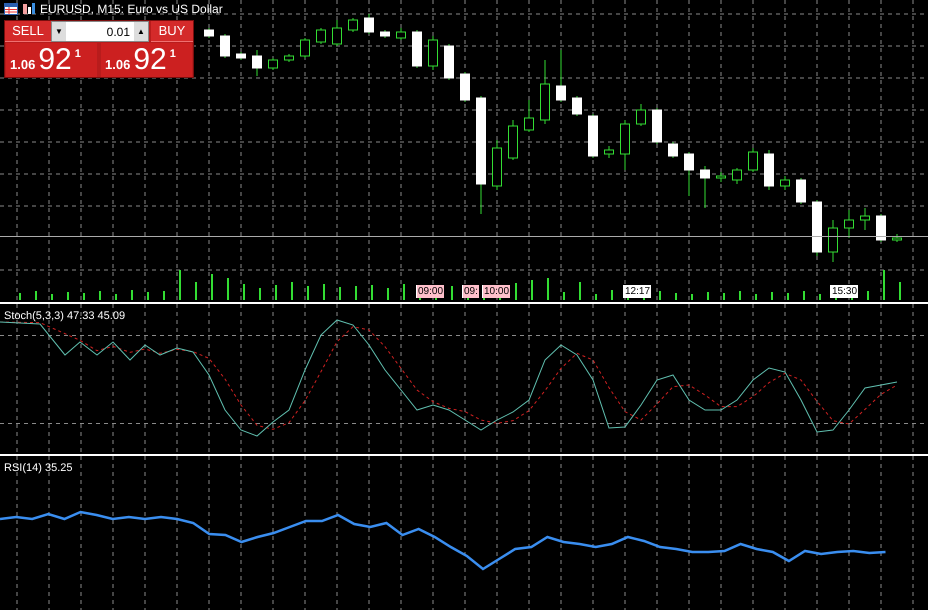 The height and width of the screenshot is (610, 928). What do you see at coordinates (141, 31) in the screenshot?
I see `increase-lot-button: ▲` at bounding box center [141, 31].